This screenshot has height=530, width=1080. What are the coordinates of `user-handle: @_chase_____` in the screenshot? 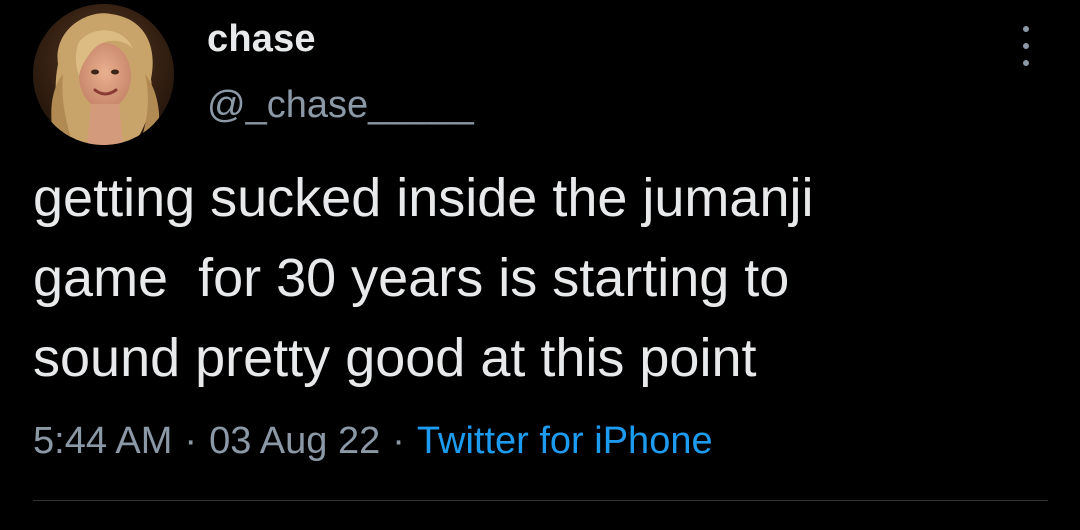 It's located at (340, 105).